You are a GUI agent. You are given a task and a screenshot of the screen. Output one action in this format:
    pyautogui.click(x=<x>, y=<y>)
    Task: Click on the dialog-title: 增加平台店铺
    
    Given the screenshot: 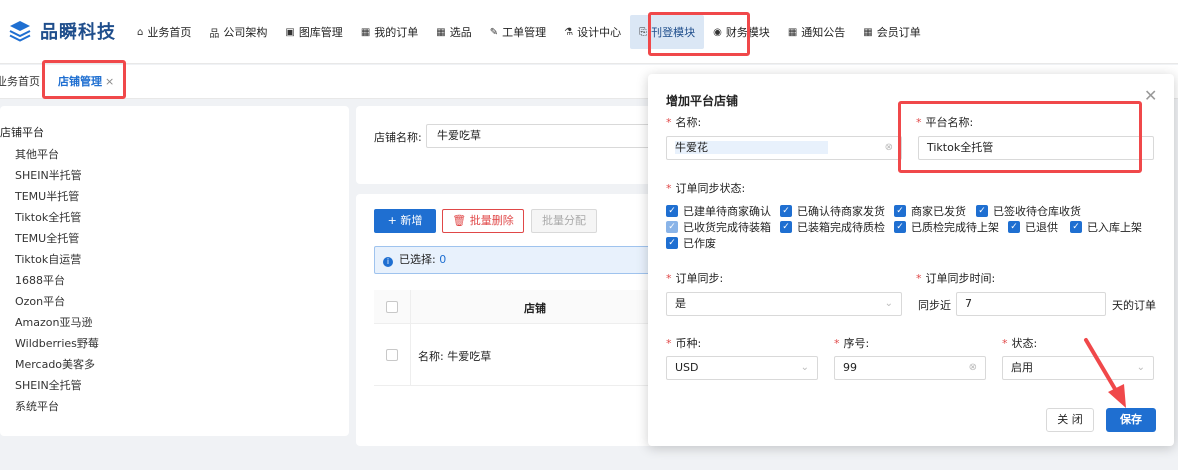 What is the action you would take?
    pyautogui.click(x=702, y=101)
    